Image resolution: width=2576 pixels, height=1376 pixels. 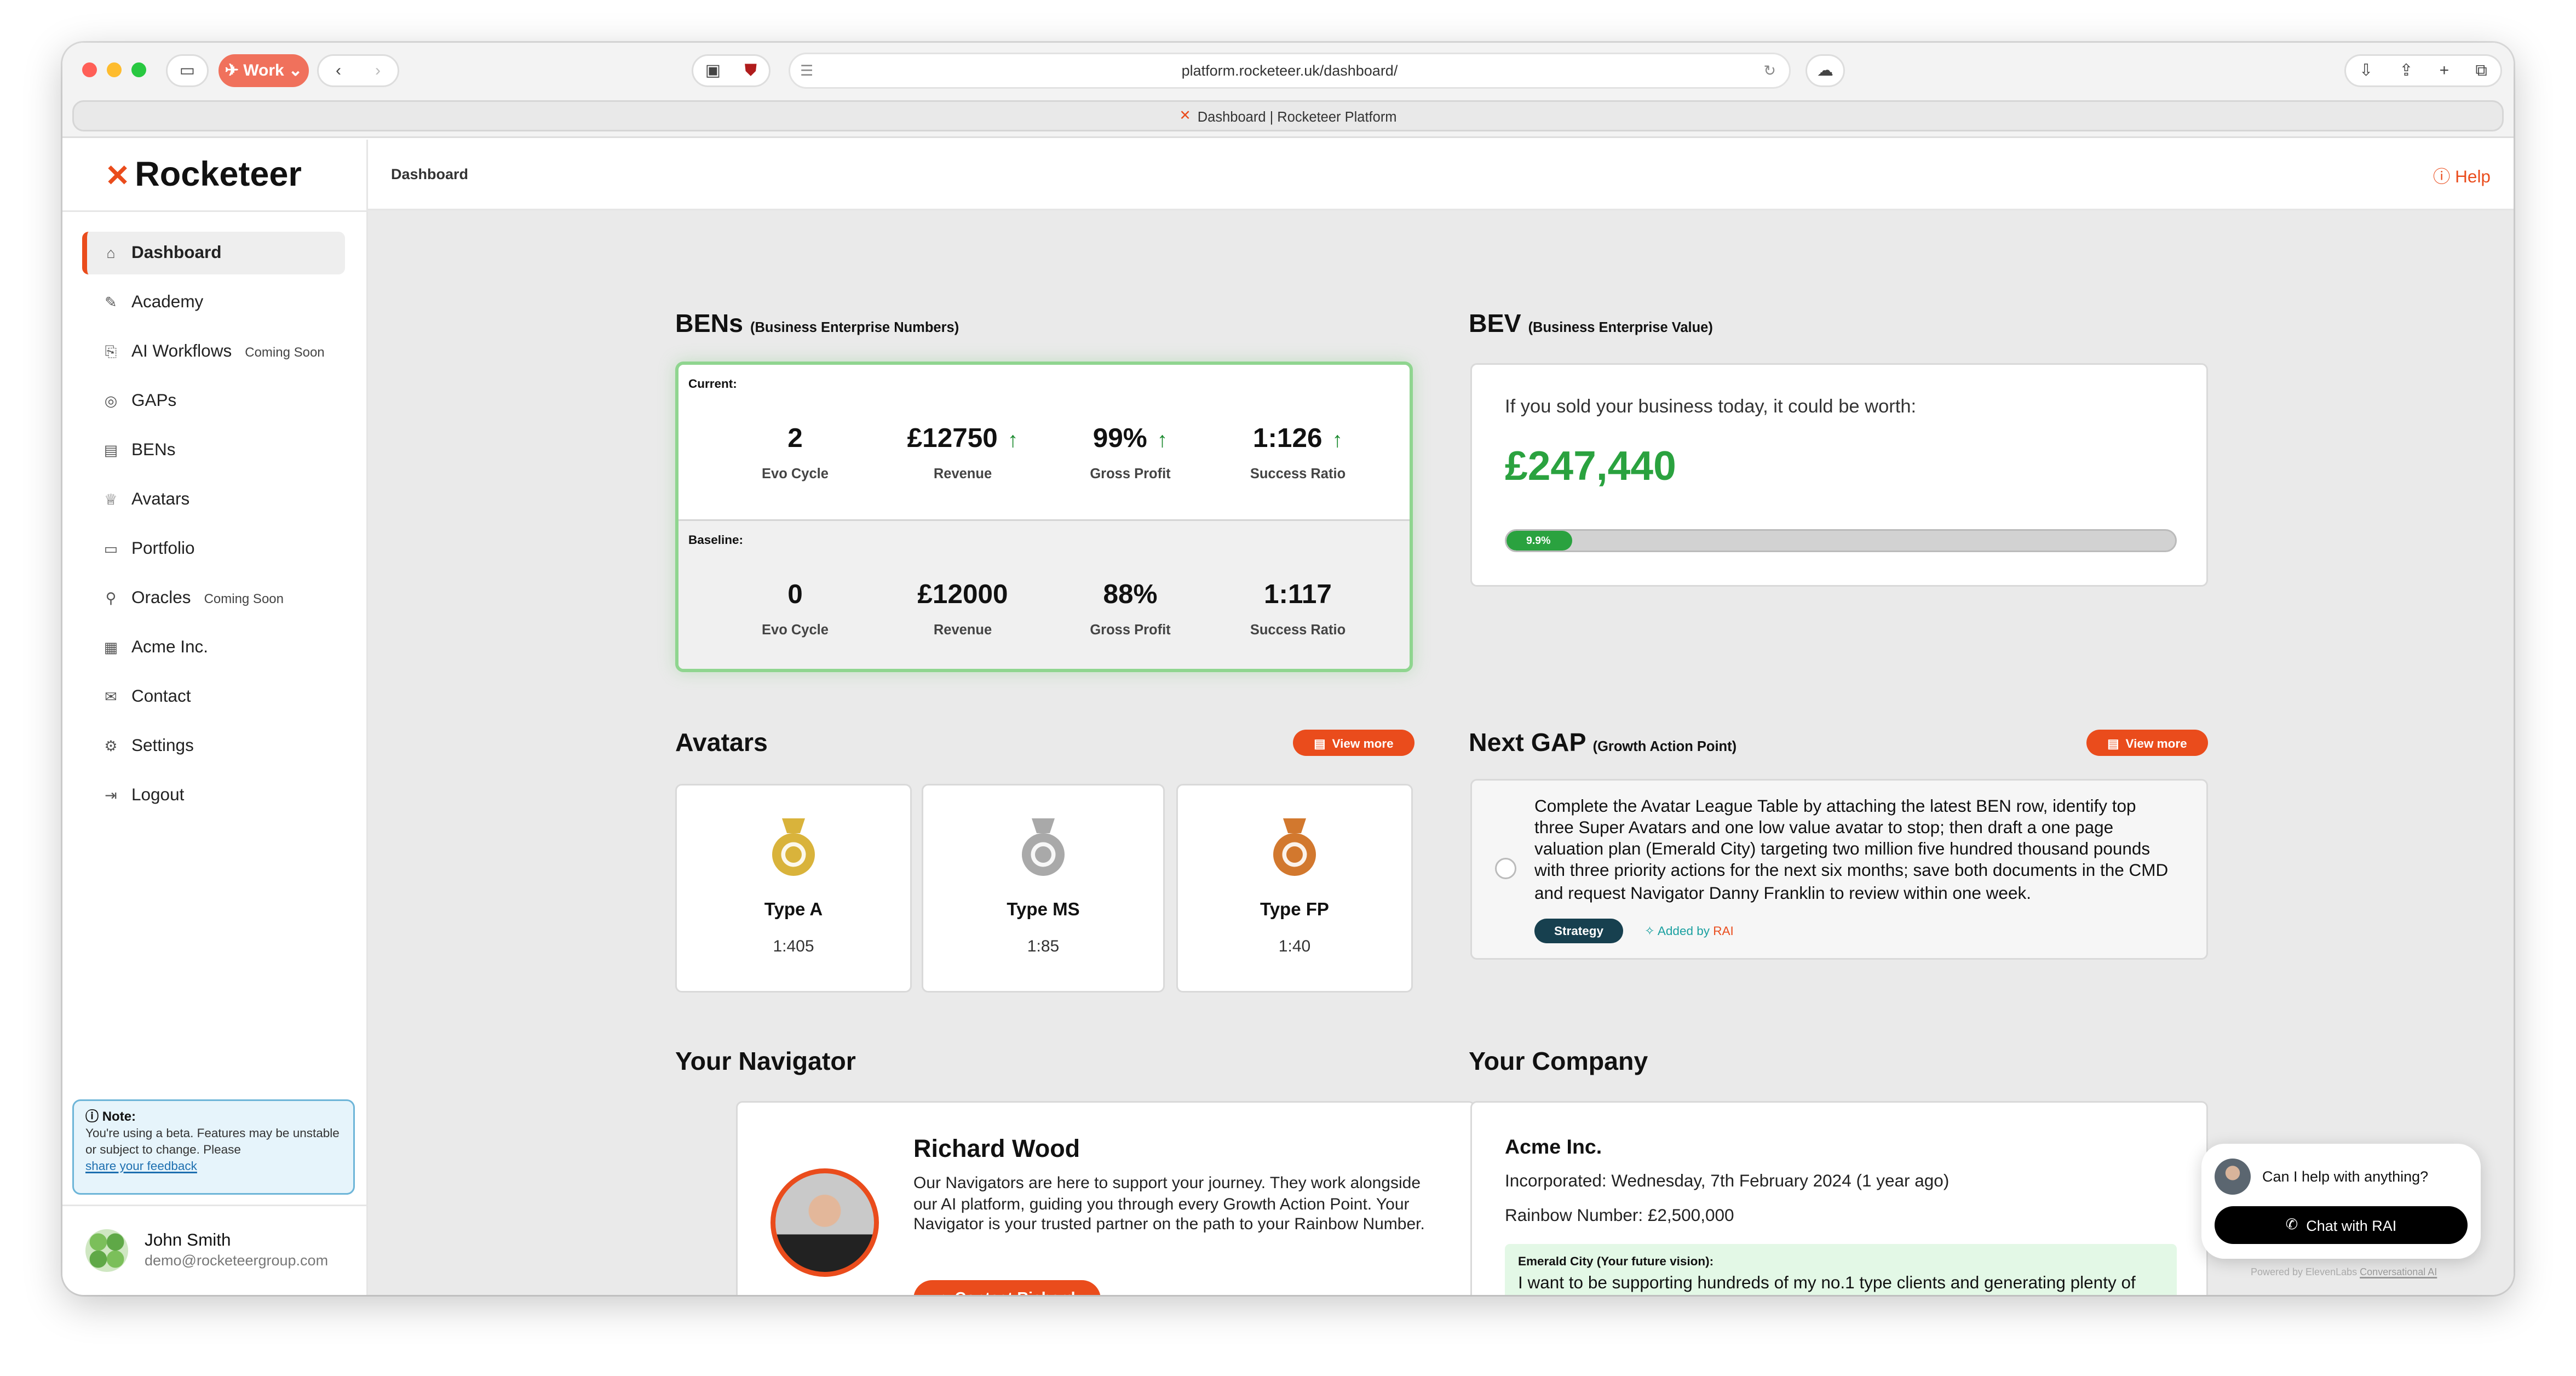 I want to click on active-tab: ✕ Dashboard | Rocketeer Platform, so click(x=1288, y=115).